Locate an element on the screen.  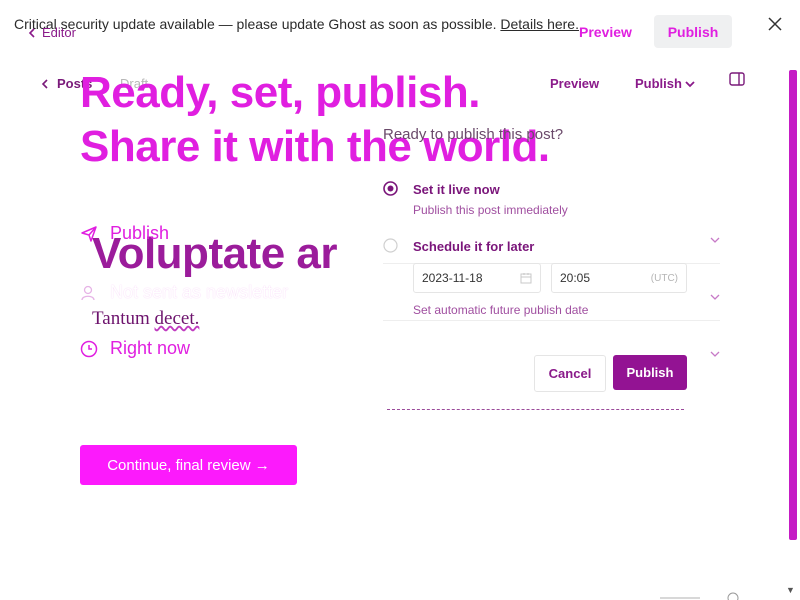
scroll-down-arrow-icon: ▼ is located at coordinates (790, 590).